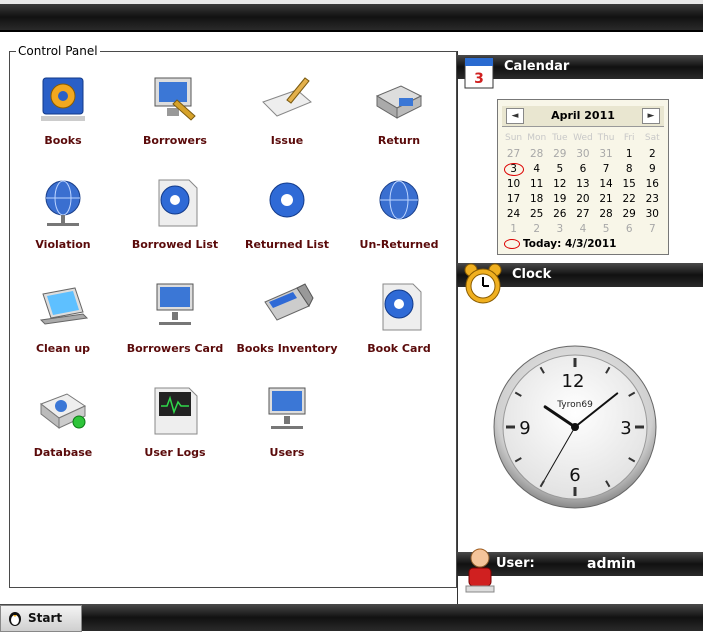 Image resolution: width=703 pixels, height=632 pixels. I want to click on globe-icon, so click(399, 200).